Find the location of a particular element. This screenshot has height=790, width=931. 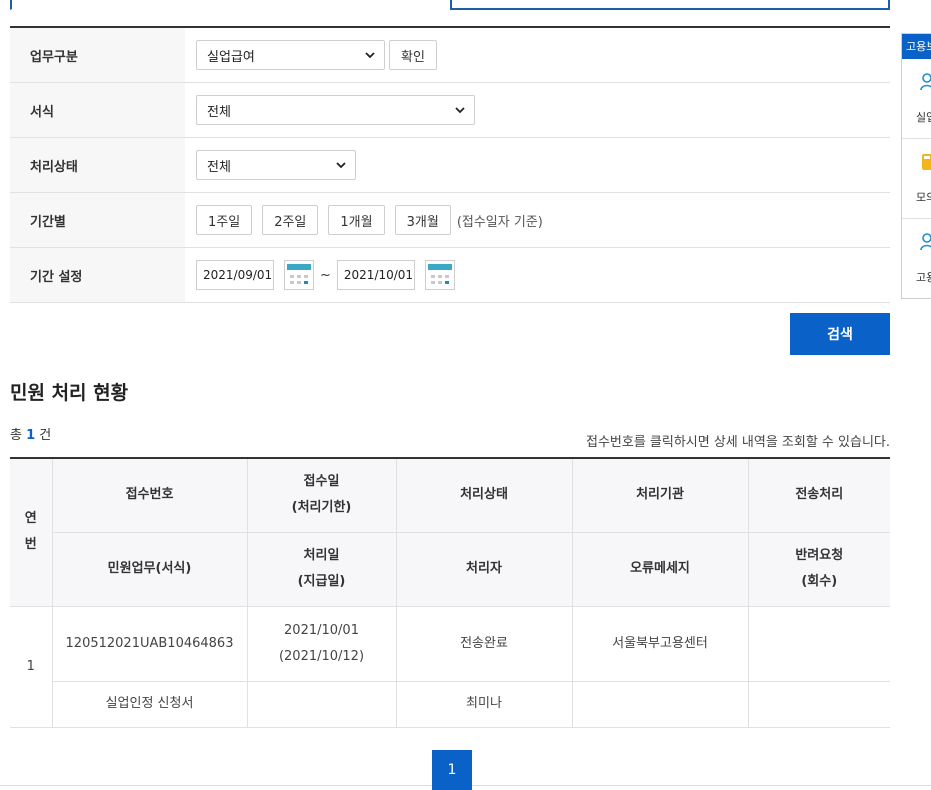

table-notice: 접수번호를 클릭하시면 상세 내역을 조회할 수 있습니다. is located at coordinates (737, 442).